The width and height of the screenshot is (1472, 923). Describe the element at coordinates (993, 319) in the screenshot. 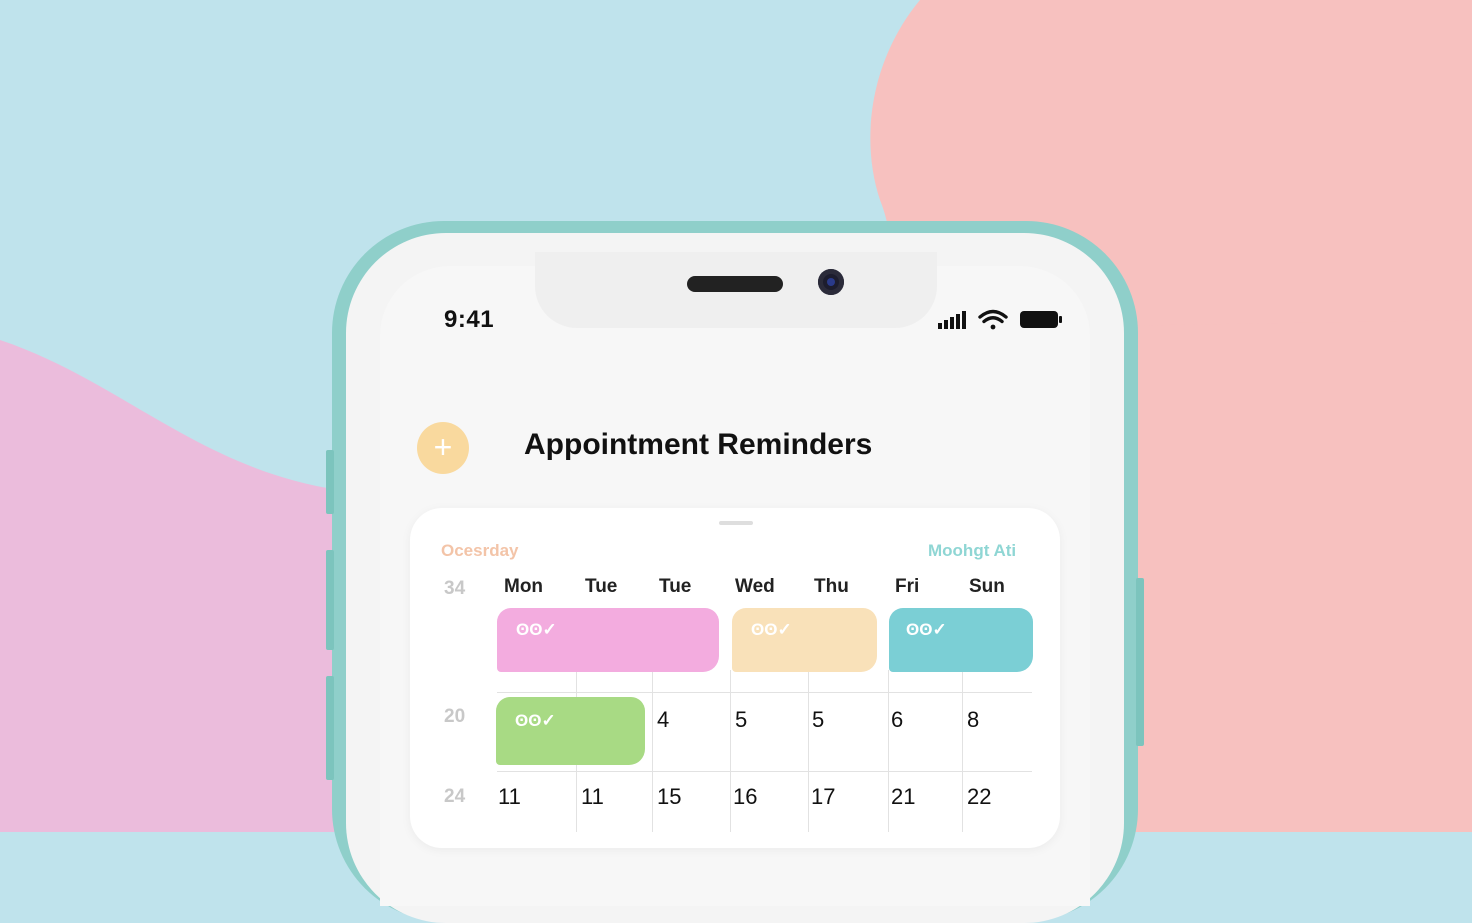

I see `wifi-icon` at that location.